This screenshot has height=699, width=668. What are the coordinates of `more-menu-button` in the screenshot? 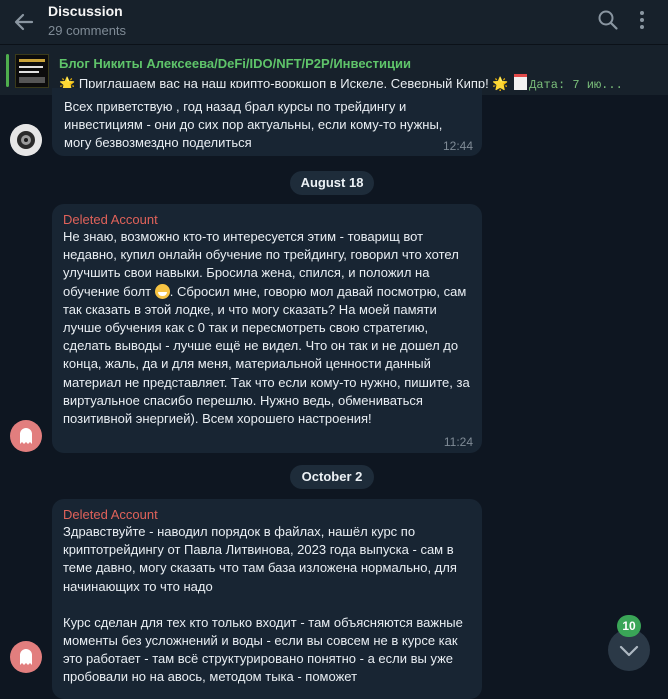 It's located at (642, 20).